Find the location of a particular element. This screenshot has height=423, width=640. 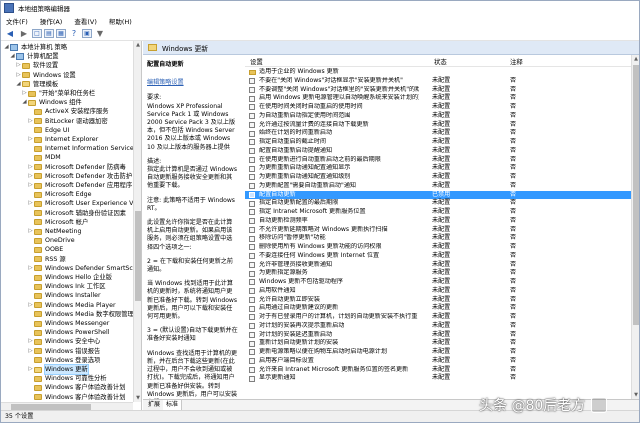

setting-row: 自动更新检测频率 未配置 否 is located at coordinates (442, 221).